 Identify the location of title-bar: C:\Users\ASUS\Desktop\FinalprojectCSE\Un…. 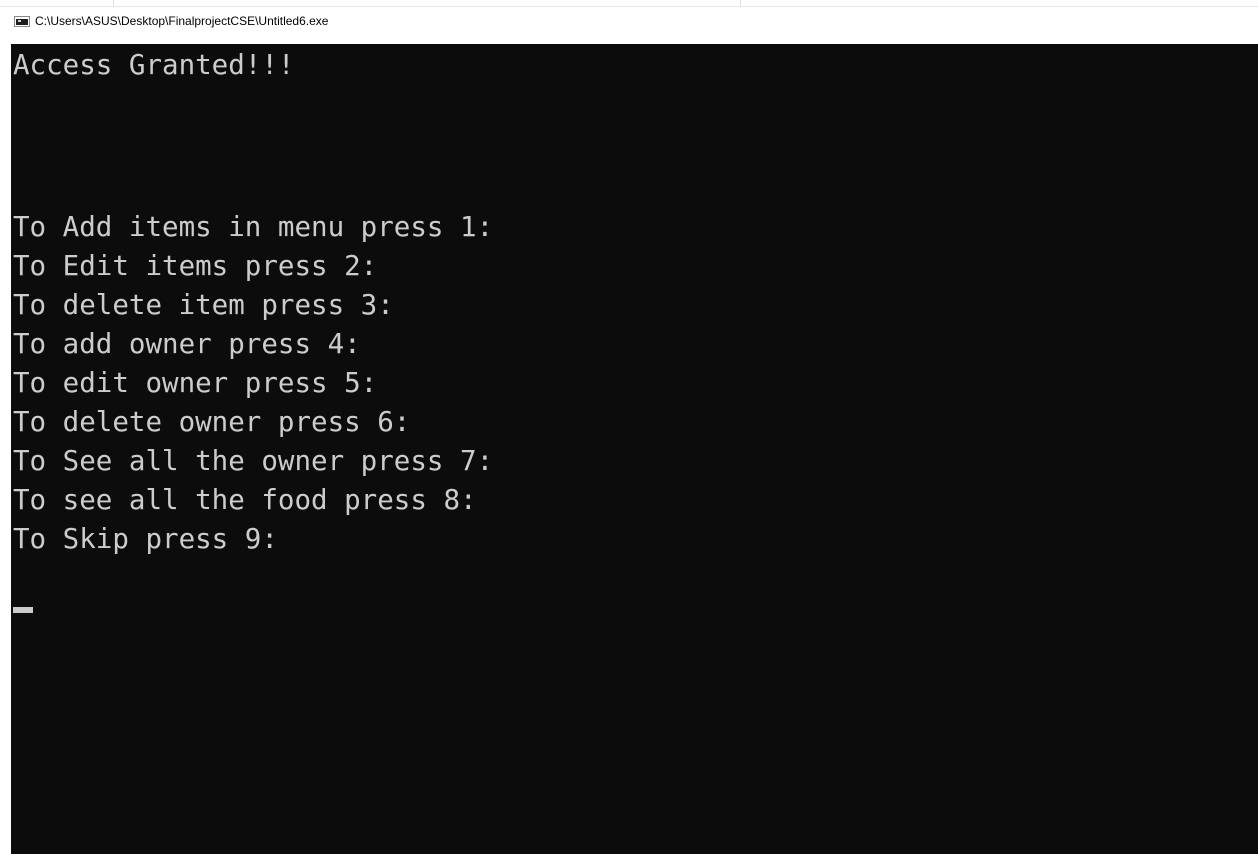
(629, 25).